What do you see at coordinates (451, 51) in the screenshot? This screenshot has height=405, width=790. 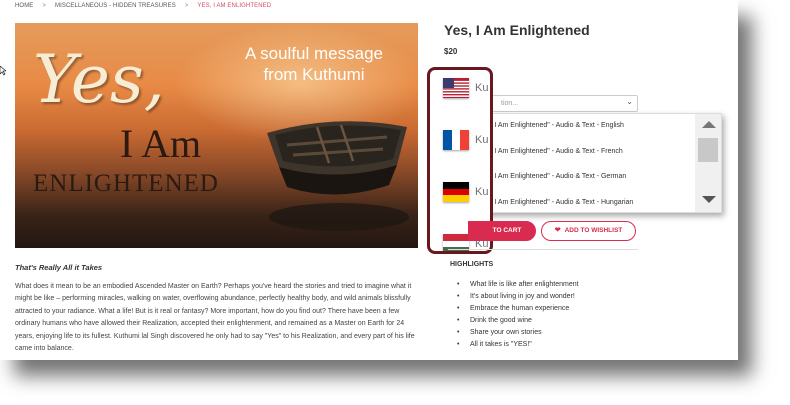 I see `product-price: $20` at bounding box center [451, 51].